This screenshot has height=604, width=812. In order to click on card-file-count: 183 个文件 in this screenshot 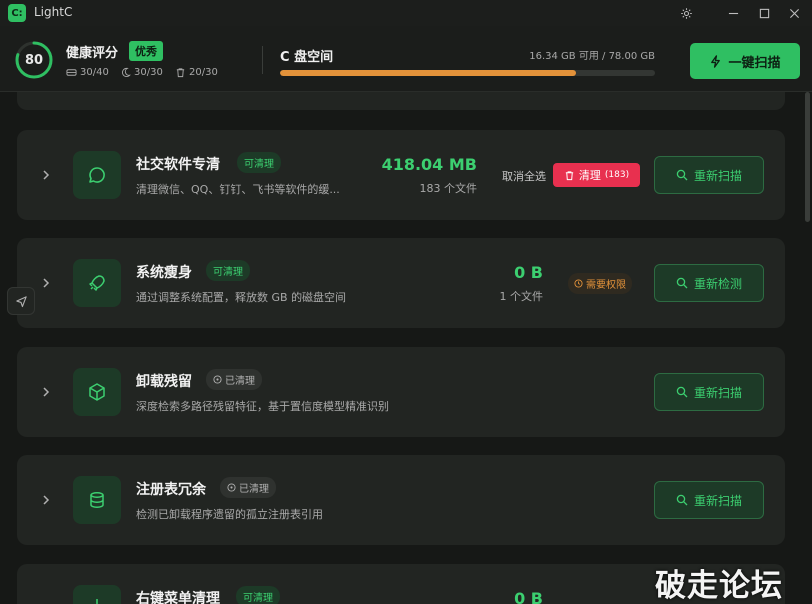, I will do `click(448, 188)`.